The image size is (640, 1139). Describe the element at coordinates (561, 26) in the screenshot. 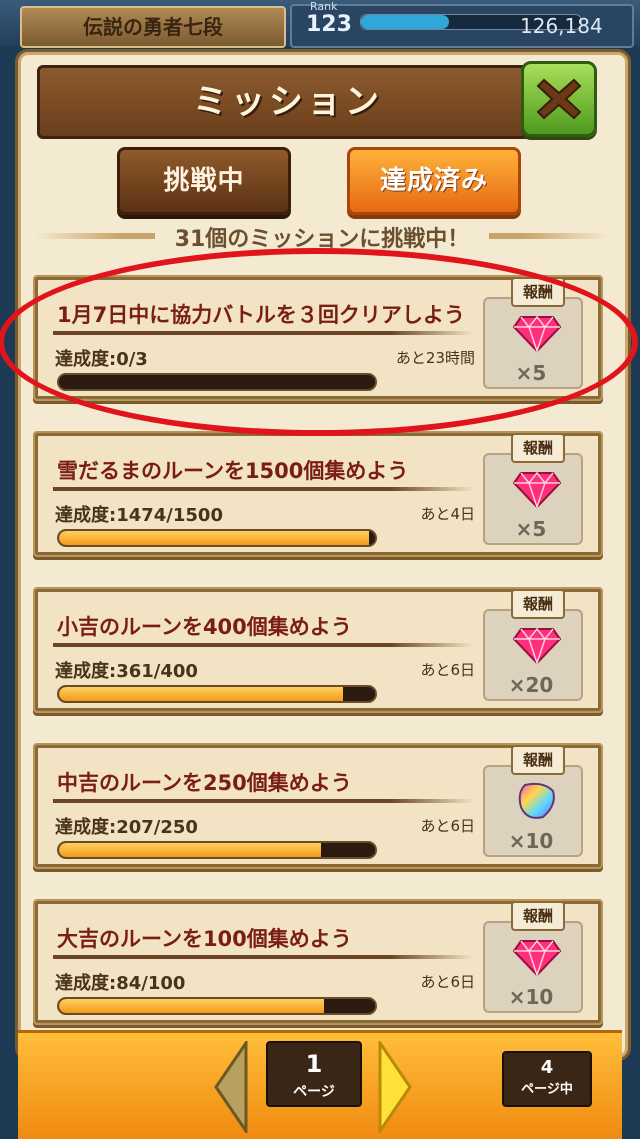

I see `rank-points: 126,184` at that location.